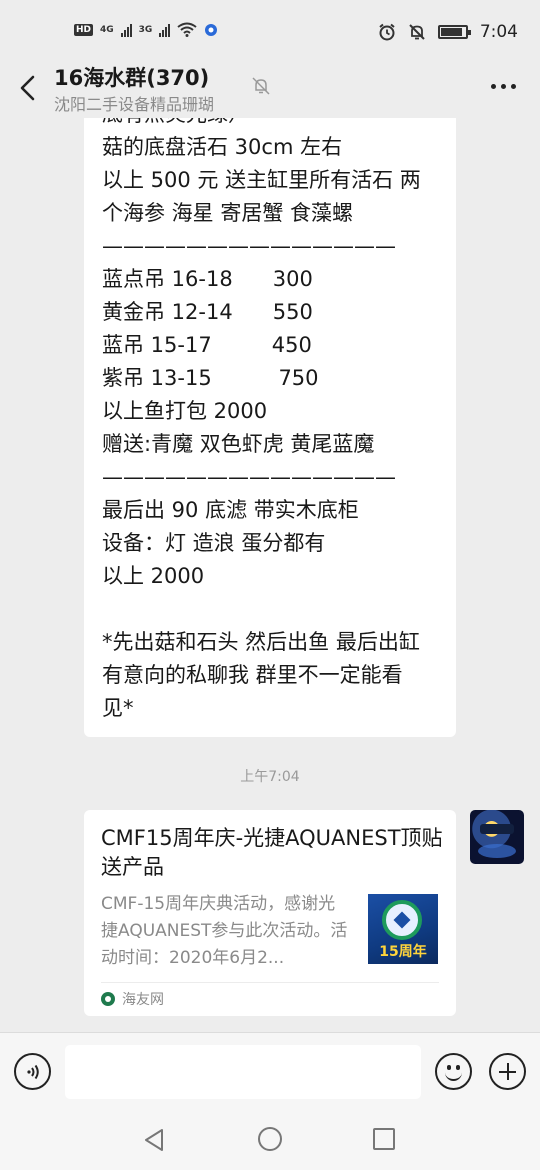 The height and width of the screenshot is (1170, 540). Describe the element at coordinates (132, 78) in the screenshot. I see `group-title: 16海水群(370)` at that location.